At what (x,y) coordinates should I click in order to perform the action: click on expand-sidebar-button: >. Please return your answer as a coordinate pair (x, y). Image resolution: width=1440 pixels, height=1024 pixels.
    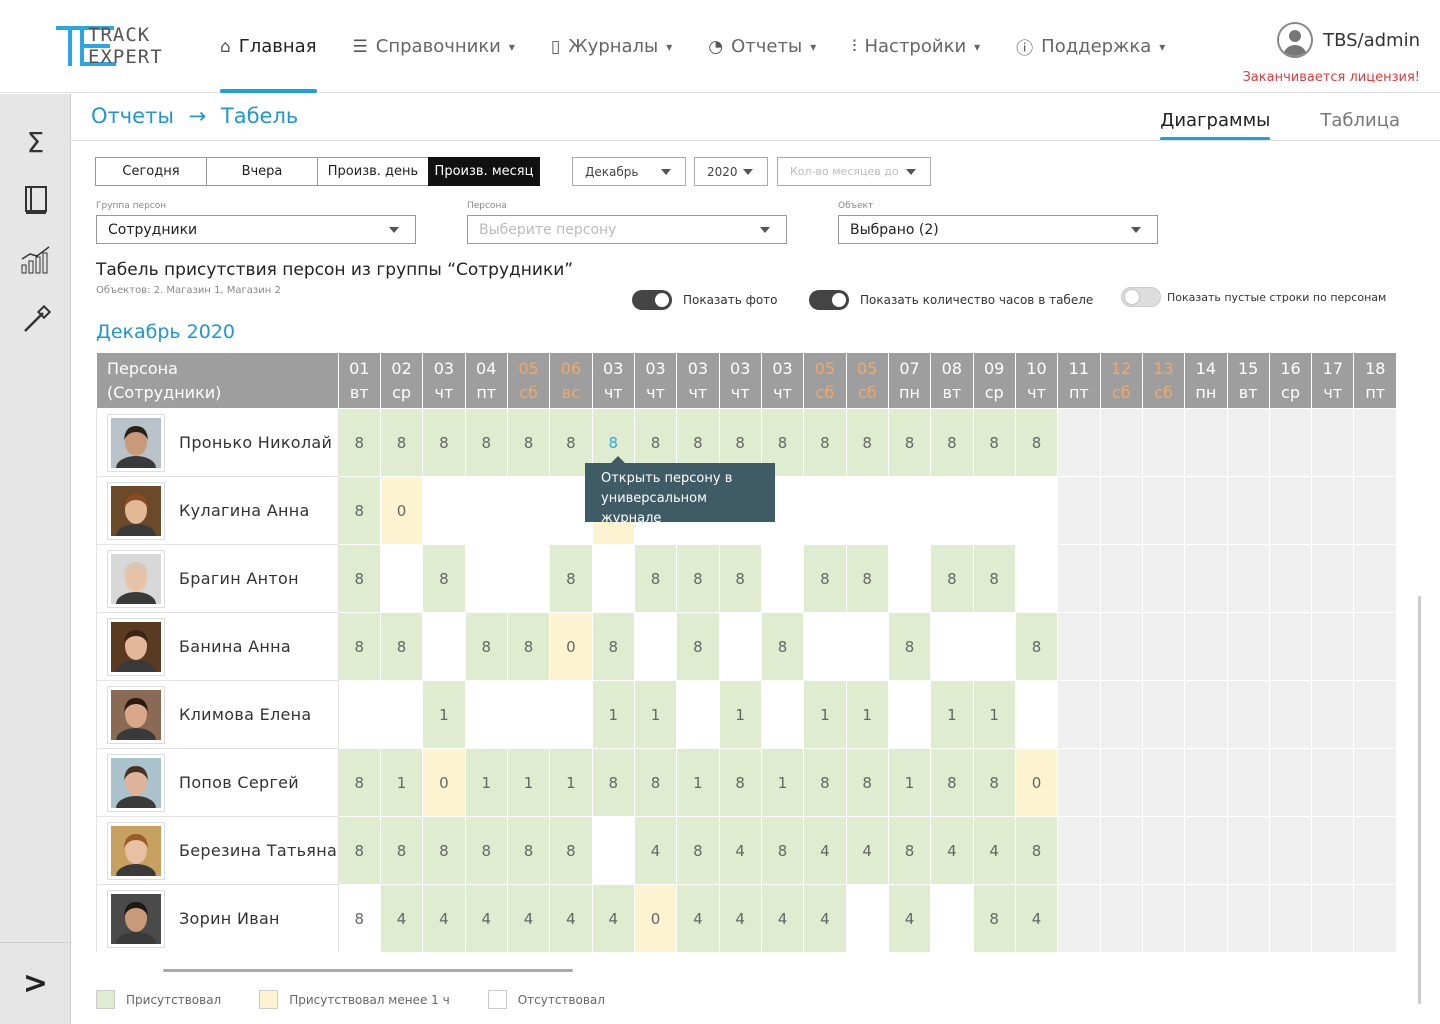
    Looking at the image, I should click on (35, 983).